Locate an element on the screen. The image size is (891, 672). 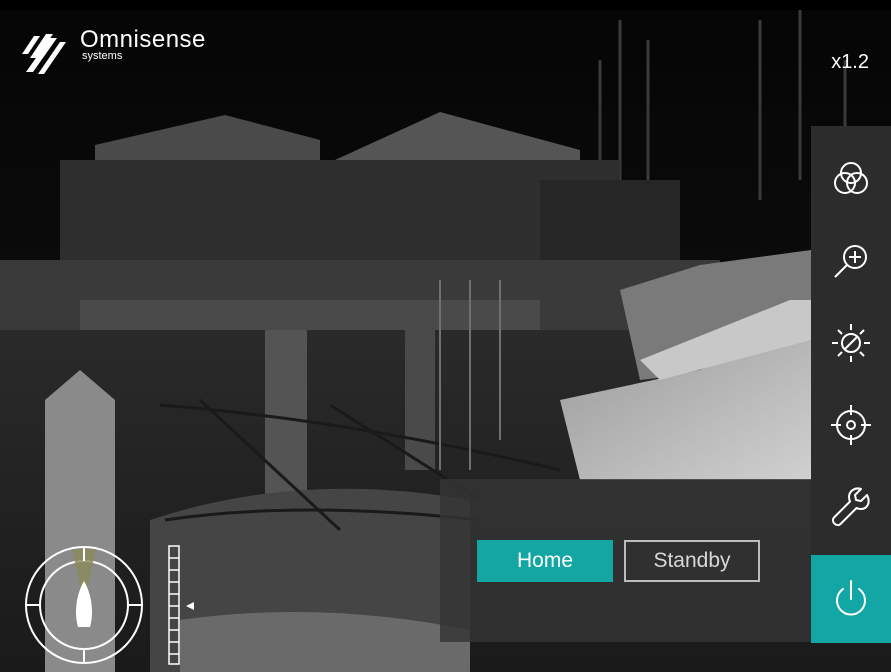
target-button is located at coordinates (851, 425).